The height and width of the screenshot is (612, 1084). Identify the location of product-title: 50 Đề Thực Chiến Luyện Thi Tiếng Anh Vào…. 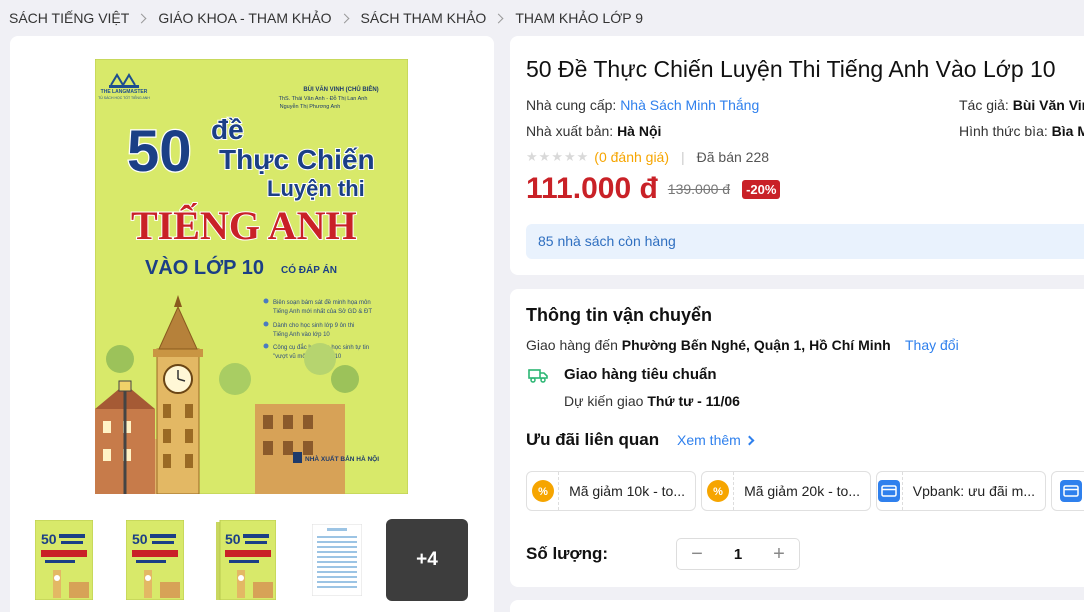
(791, 69).